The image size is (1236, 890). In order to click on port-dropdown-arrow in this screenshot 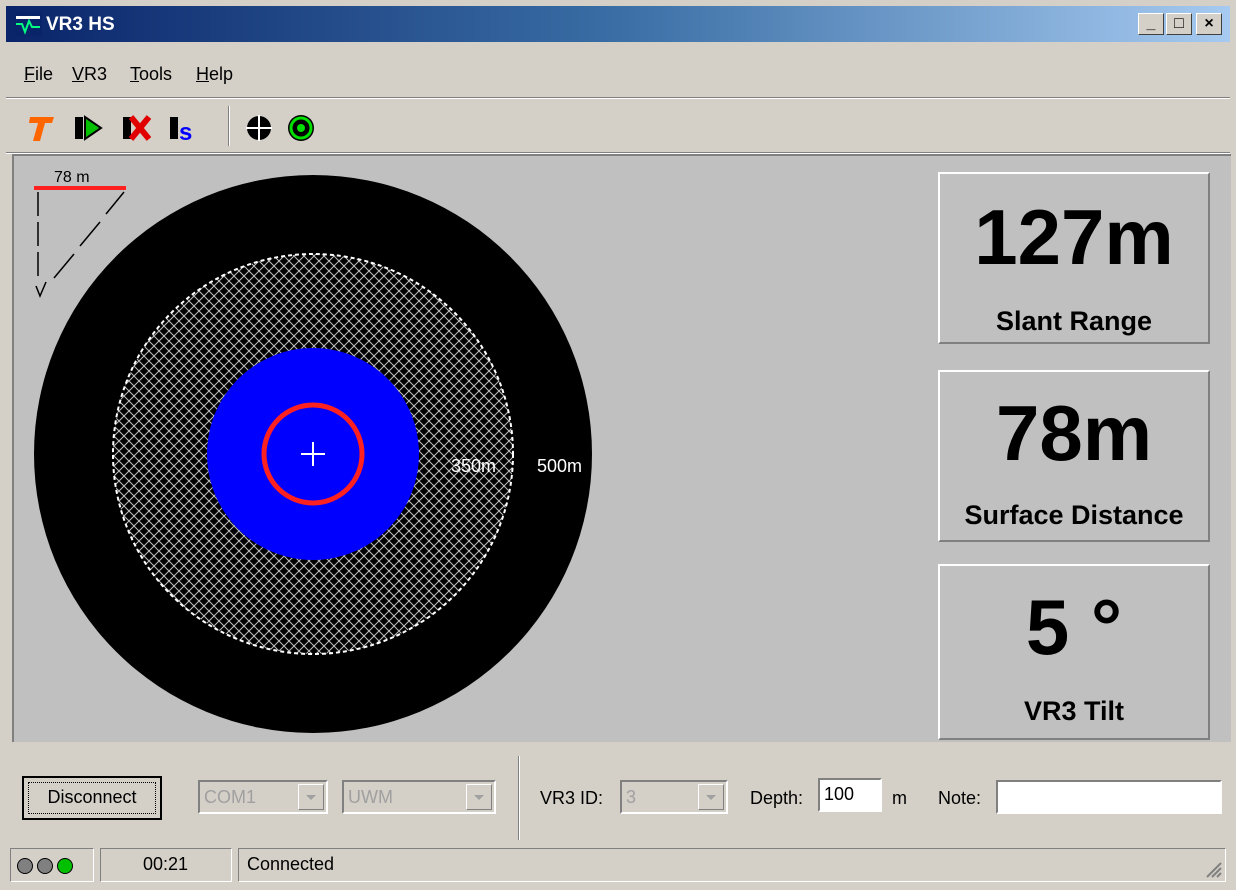, I will do `click(311, 797)`.